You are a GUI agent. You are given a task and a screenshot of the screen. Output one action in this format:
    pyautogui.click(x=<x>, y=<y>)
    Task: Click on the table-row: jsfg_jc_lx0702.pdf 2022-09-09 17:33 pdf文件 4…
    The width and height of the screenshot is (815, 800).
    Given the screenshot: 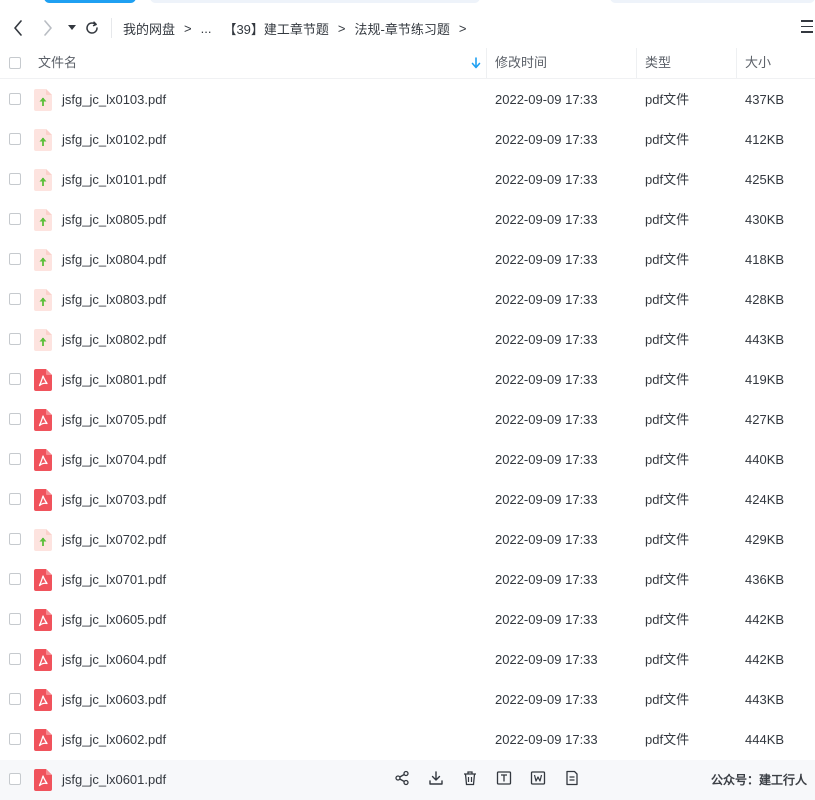 What is the action you would take?
    pyautogui.click(x=407, y=540)
    